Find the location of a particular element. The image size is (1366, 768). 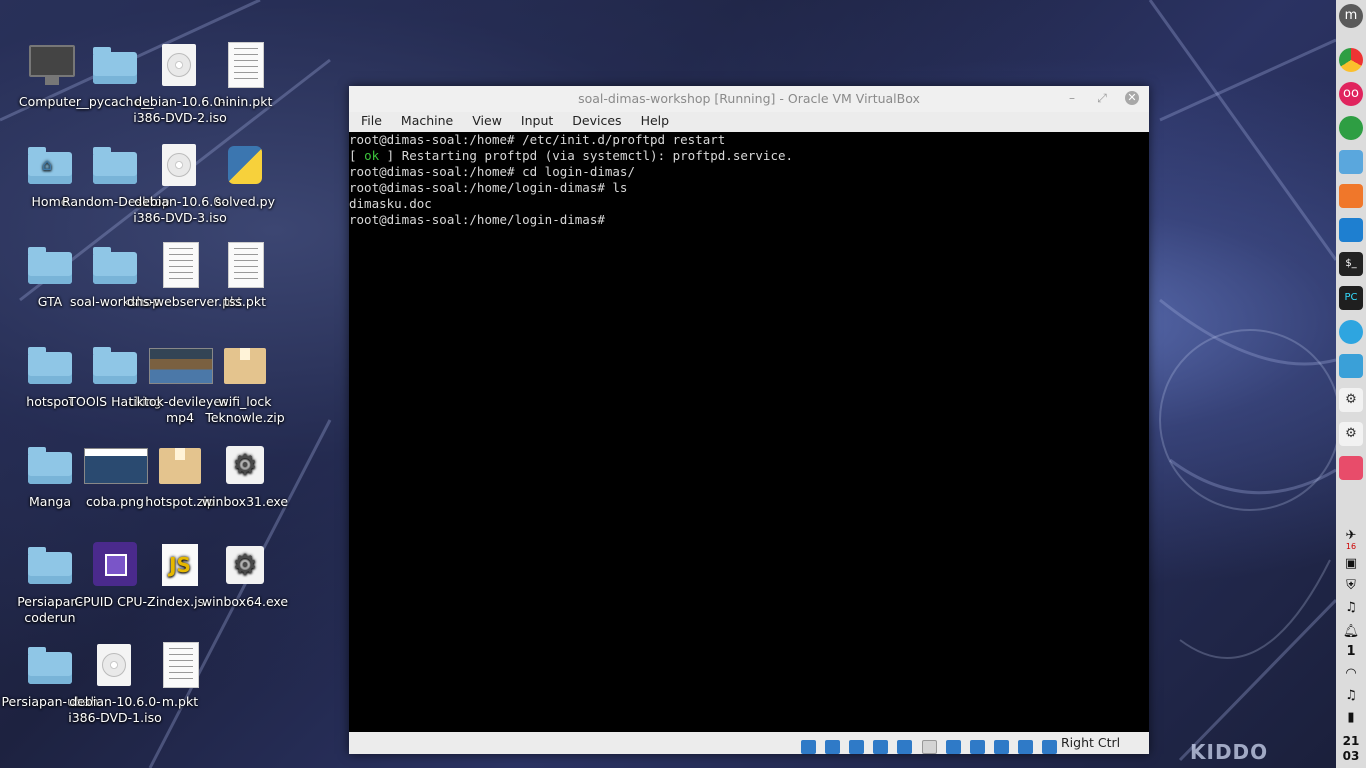

home-folder-icon is located at coordinates (50, 165).